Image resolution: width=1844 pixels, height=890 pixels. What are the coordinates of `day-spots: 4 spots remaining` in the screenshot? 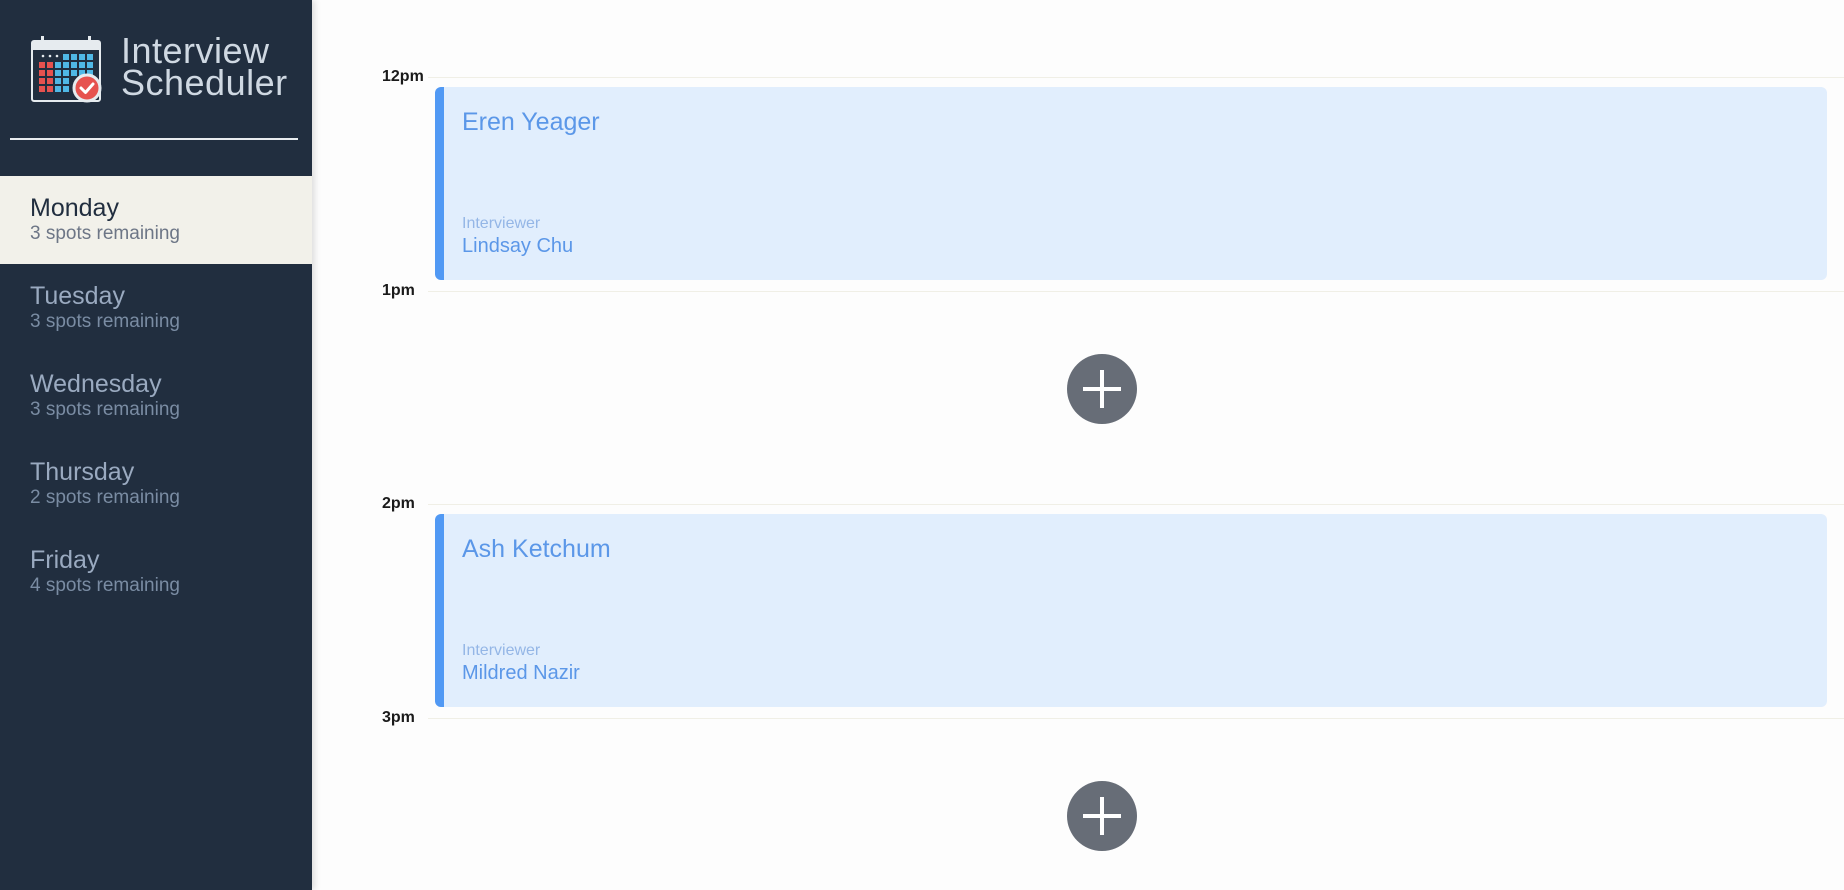 It's located at (105, 585).